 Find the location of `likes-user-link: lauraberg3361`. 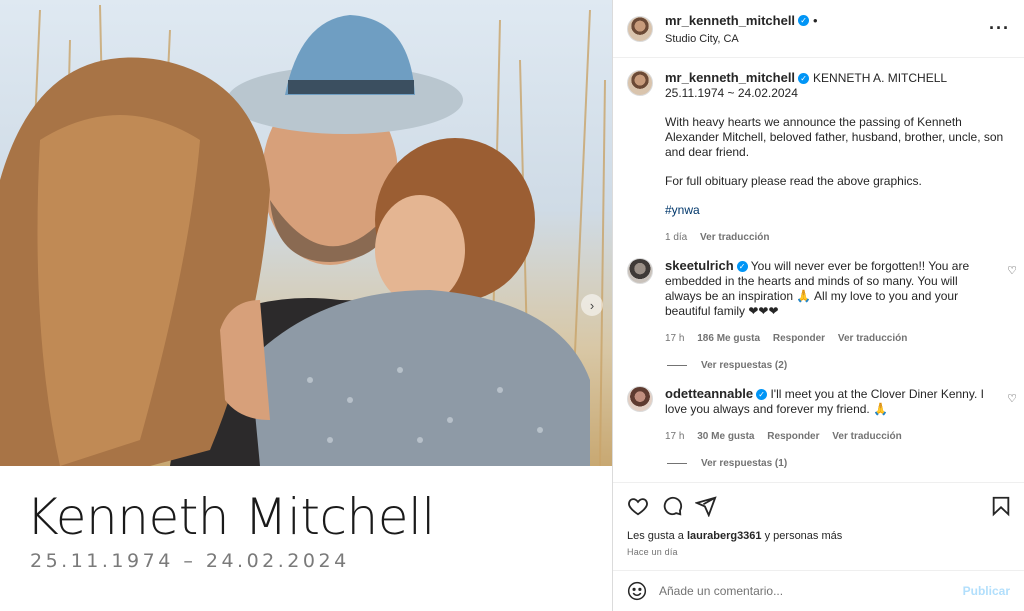

likes-user-link: lauraberg3361 is located at coordinates (724, 536).